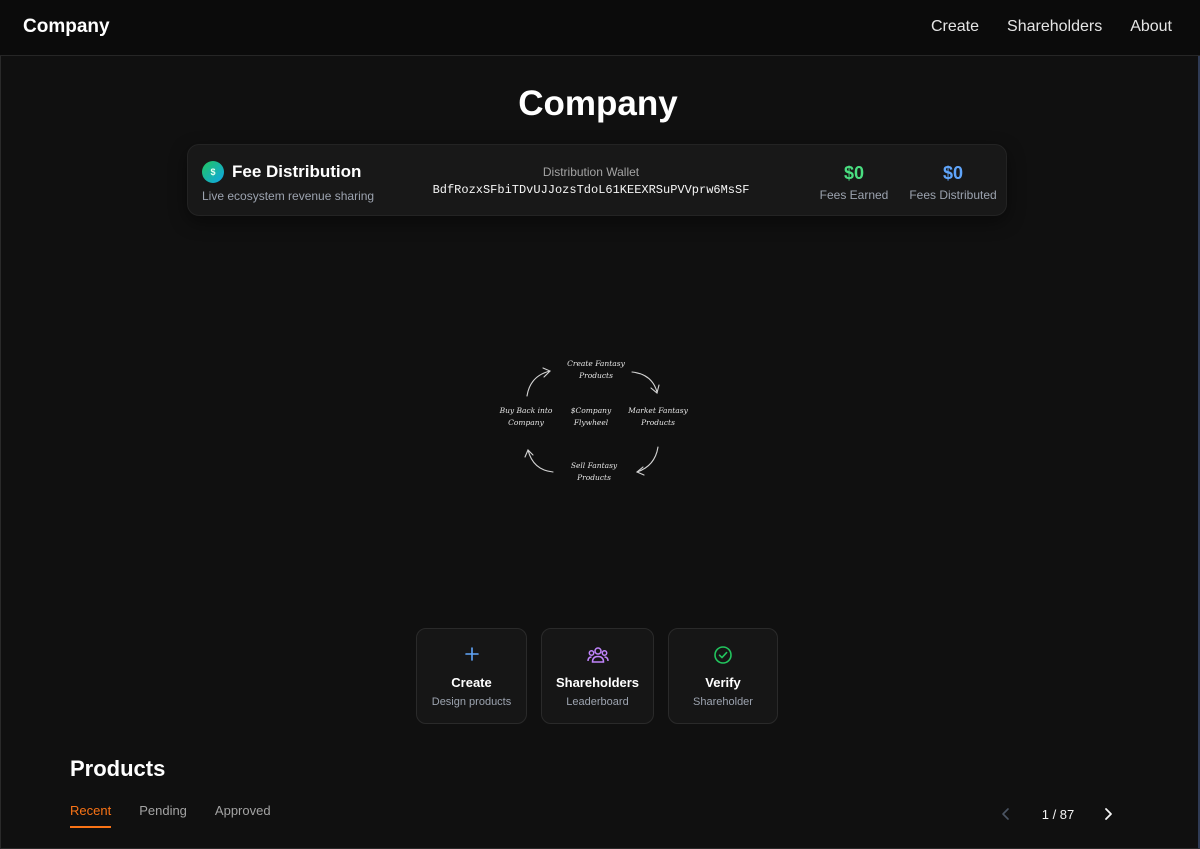 The width and height of the screenshot is (1200, 849). What do you see at coordinates (471, 655) in the screenshot?
I see `plus-icon` at bounding box center [471, 655].